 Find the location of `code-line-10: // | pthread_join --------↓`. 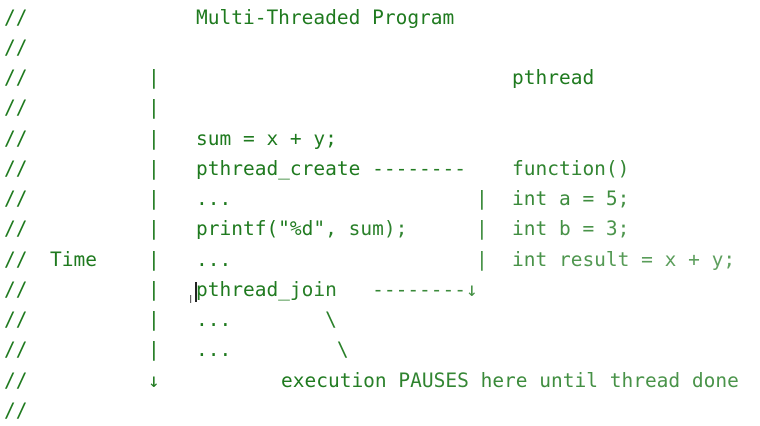

code-line-10: // | pthread_join --------↓ is located at coordinates (380, 290).